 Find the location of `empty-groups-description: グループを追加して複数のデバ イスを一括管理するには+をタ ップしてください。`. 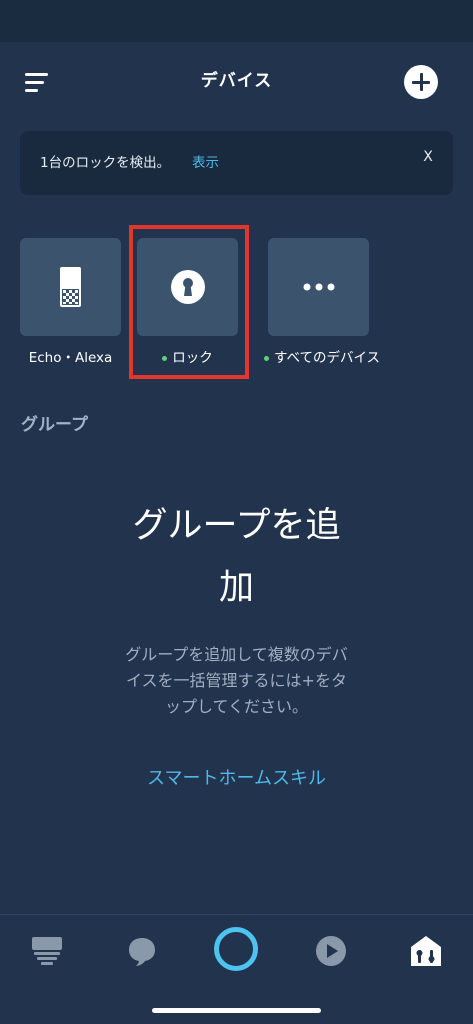

empty-groups-description: グループを追加して複数のデバ イスを一括管理するには+をタ ップしてください。 is located at coordinates (236, 681).